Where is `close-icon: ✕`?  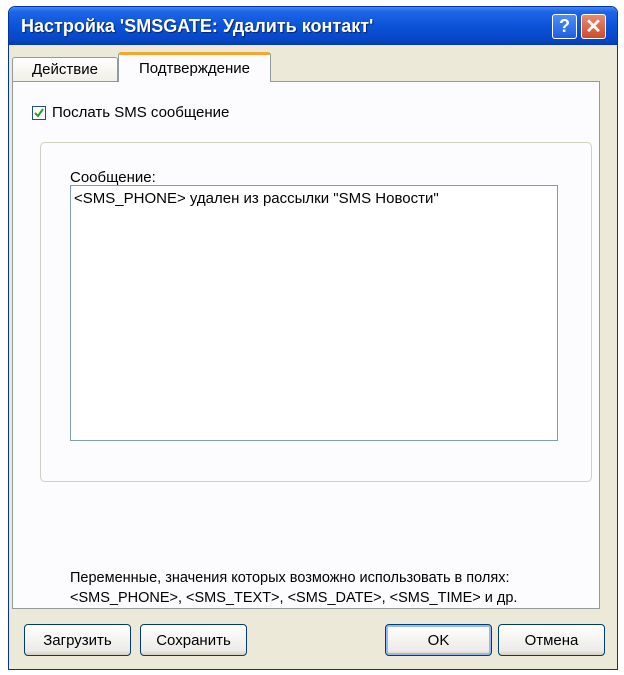 close-icon: ✕ is located at coordinates (593, 27).